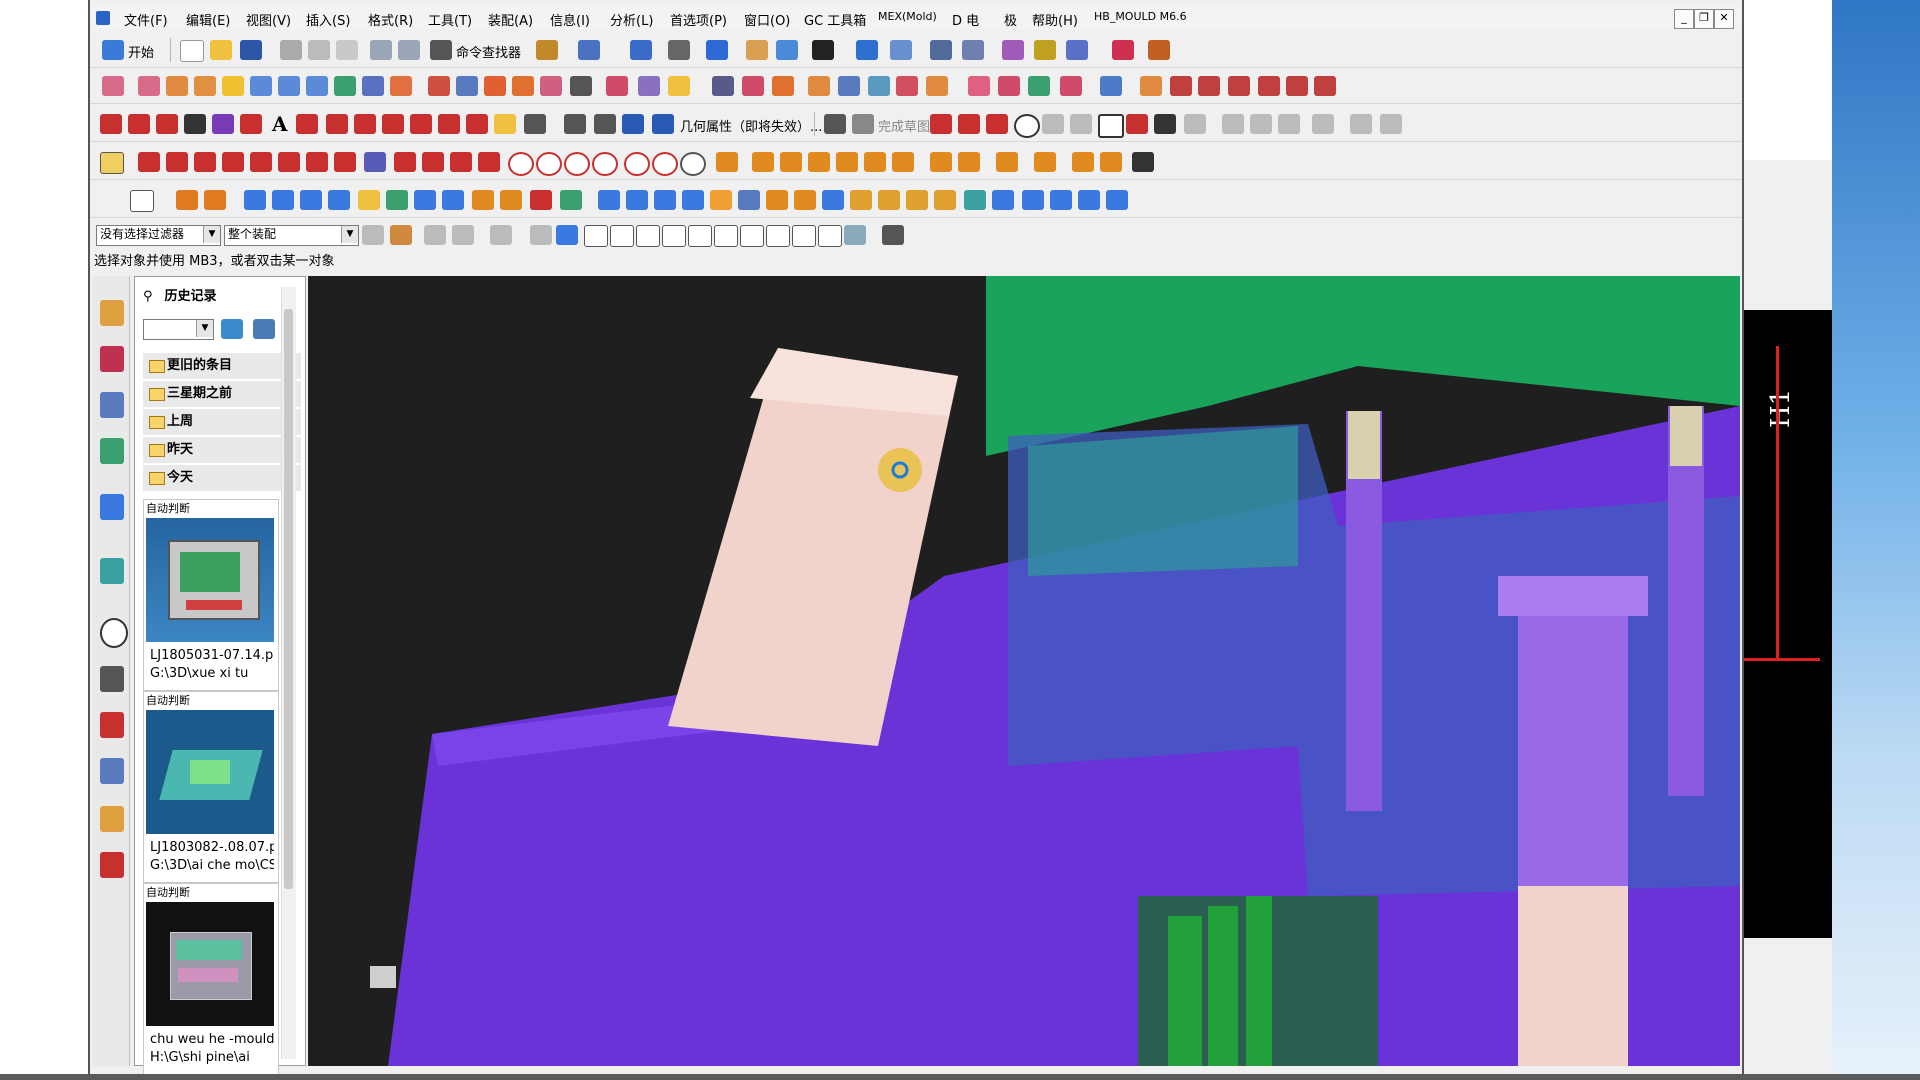 The height and width of the screenshot is (1080, 1920). What do you see at coordinates (875, 162) in the screenshot?
I see `groove-icon` at bounding box center [875, 162].